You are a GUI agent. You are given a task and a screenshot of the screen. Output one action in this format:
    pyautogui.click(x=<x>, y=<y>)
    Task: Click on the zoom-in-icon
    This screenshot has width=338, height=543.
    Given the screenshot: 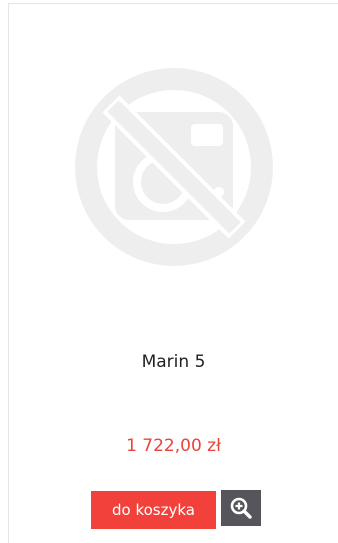 What is the action you would take?
    pyautogui.click(x=241, y=508)
    